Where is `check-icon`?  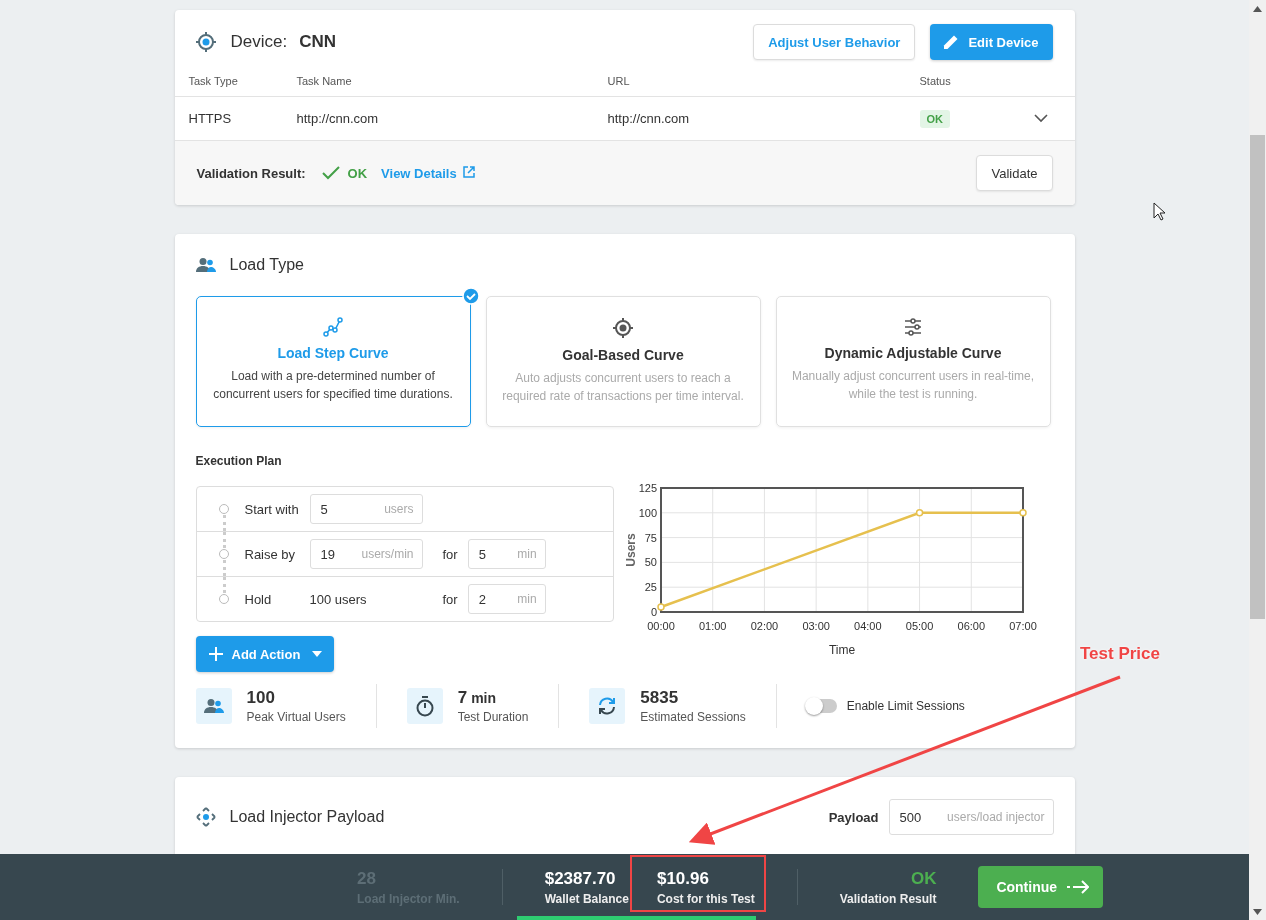
check-icon is located at coordinates (330, 173).